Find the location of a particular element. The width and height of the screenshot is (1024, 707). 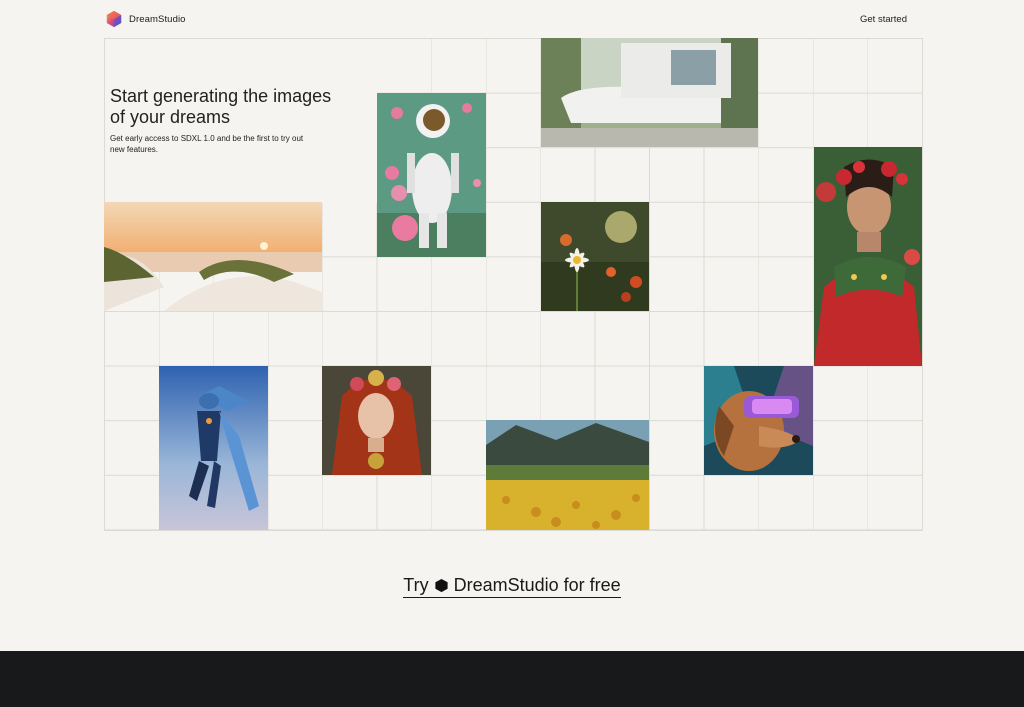

dreamstudio-hexagon-icon is located at coordinates (441, 585).